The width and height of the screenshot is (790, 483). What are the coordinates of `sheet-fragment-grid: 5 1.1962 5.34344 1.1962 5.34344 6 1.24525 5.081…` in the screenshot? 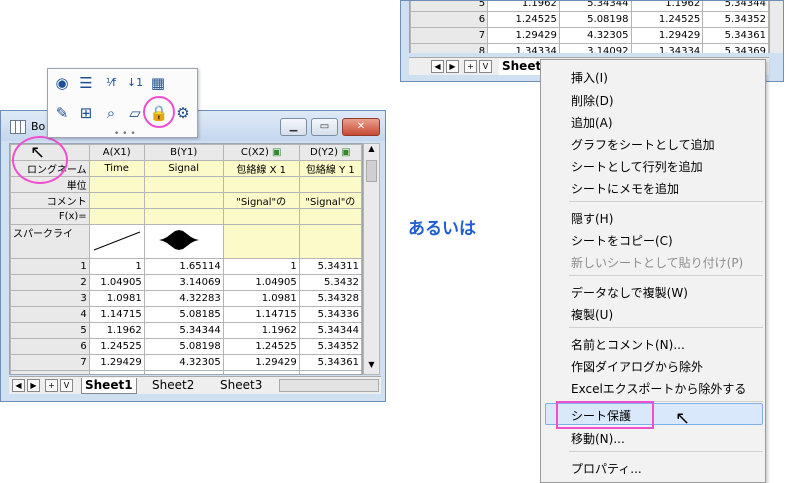 It's located at (589, 27).